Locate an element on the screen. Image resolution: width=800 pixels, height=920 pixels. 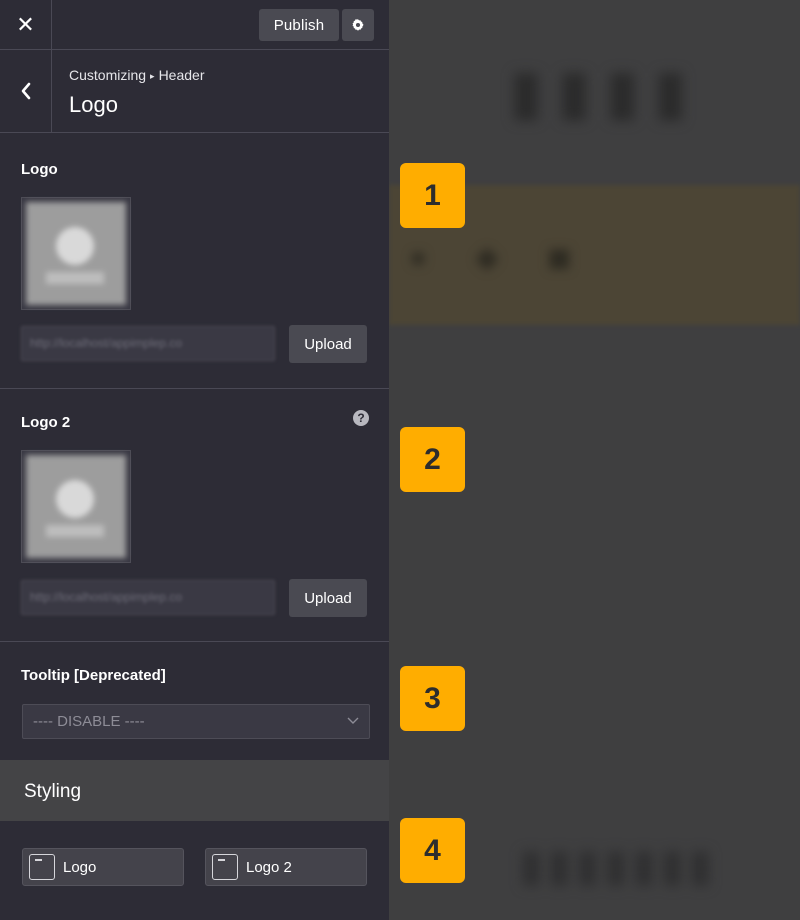
styling-logo2-button: Logo 2 is located at coordinates (286, 867).